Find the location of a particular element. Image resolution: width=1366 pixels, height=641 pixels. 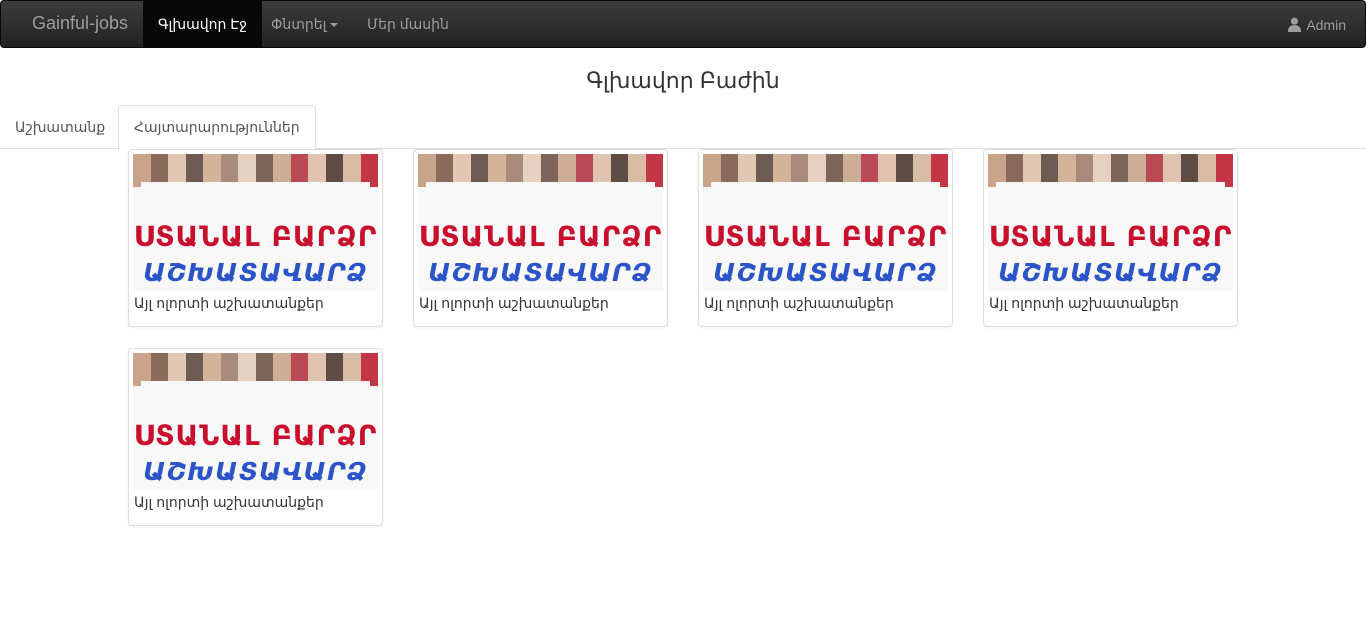

admin-label: Admin is located at coordinates (1326, 24).